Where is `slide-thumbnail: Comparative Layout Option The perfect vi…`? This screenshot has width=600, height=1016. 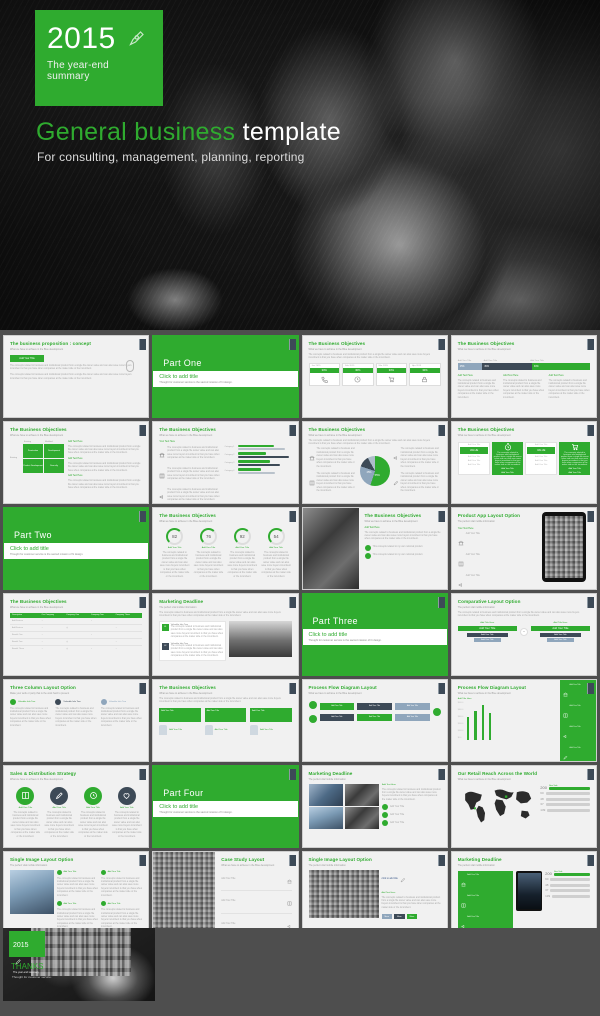 slide-thumbnail: Comparative Layout Option The perfect vi… is located at coordinates (523, 634).